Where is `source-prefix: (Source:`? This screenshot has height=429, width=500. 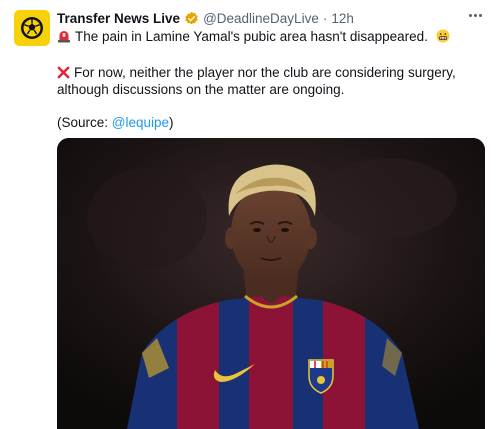
source-prefix: (Source: is located at coordinates (84, 122).